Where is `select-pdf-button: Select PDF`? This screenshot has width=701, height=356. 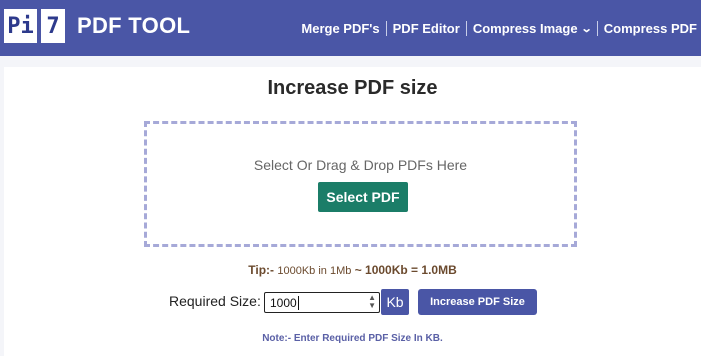 select-pdf-button: Select PDF is located at coordinates (363, 197).